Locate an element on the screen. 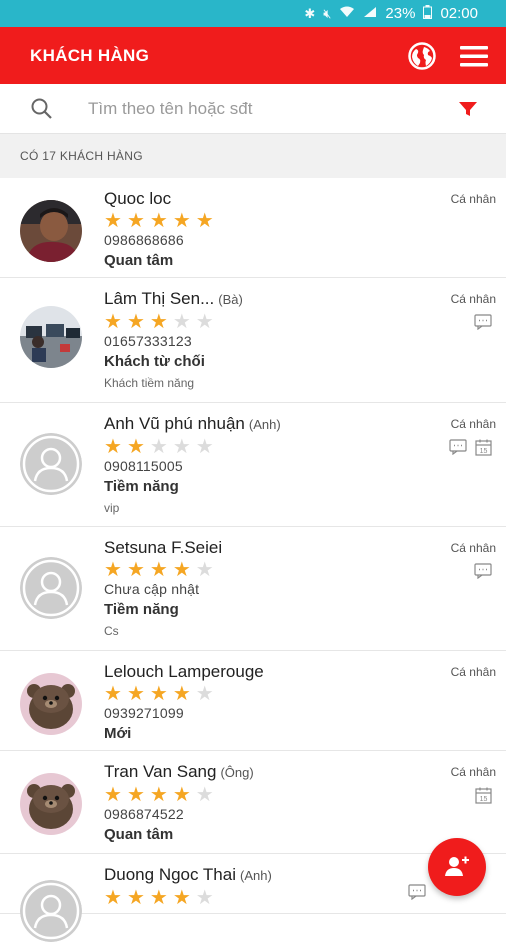  bluetooth-icon: ✱ is located at coordinates (310, 13).